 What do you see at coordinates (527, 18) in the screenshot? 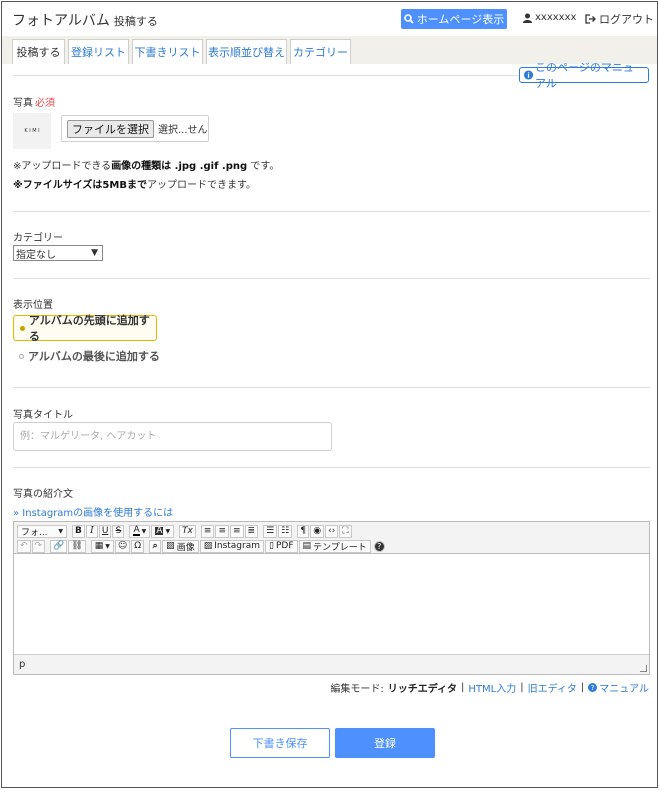
I see `user-icon` at bounding box center [527, 18].